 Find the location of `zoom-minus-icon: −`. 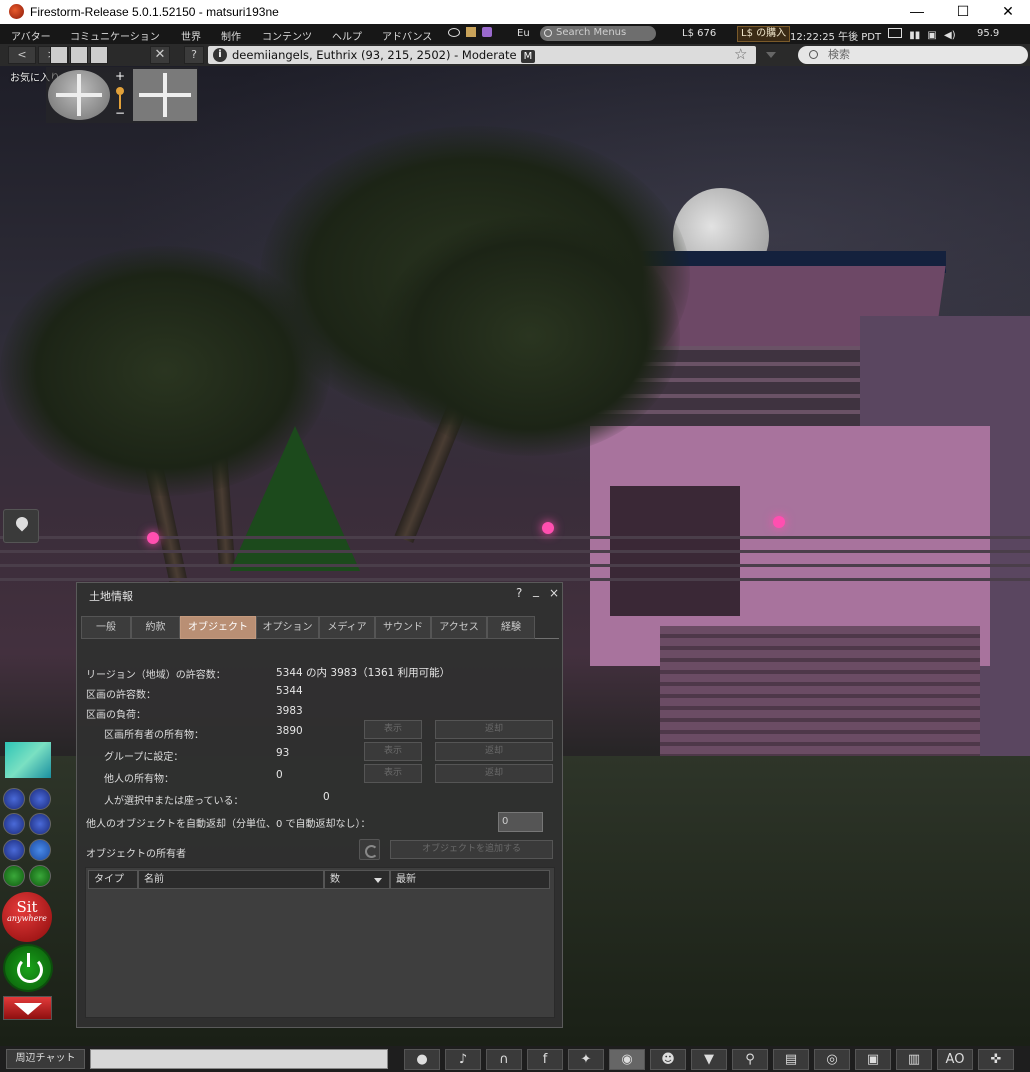

zoom-minus-icon: − is located at coordinates (120, 113).